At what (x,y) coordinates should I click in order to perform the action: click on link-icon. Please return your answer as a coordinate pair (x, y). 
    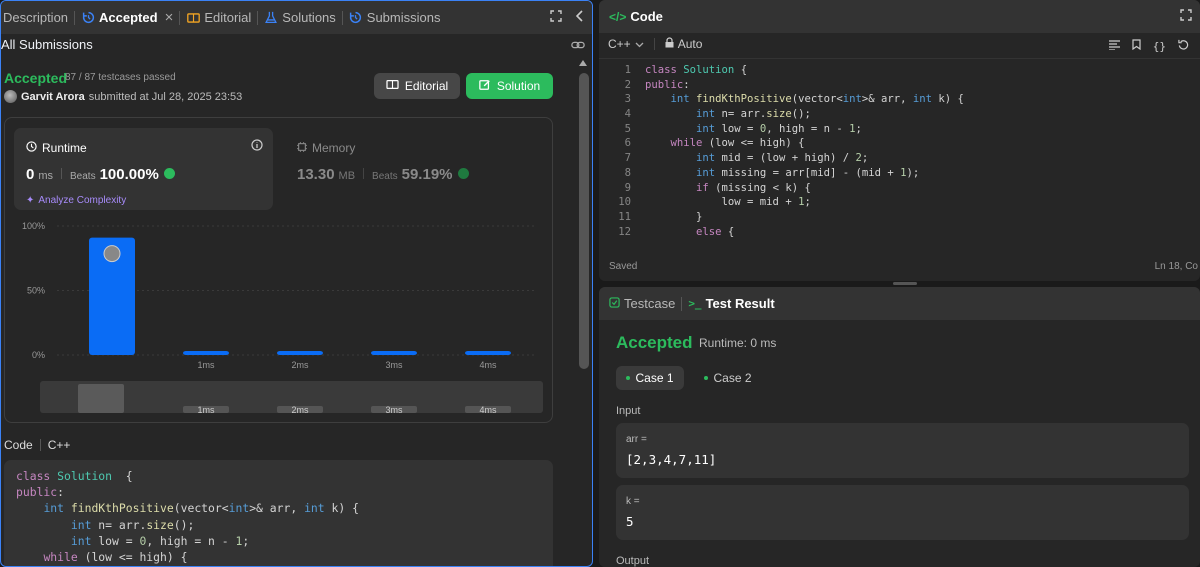
    Looking at the image, I should click on (578, 47).